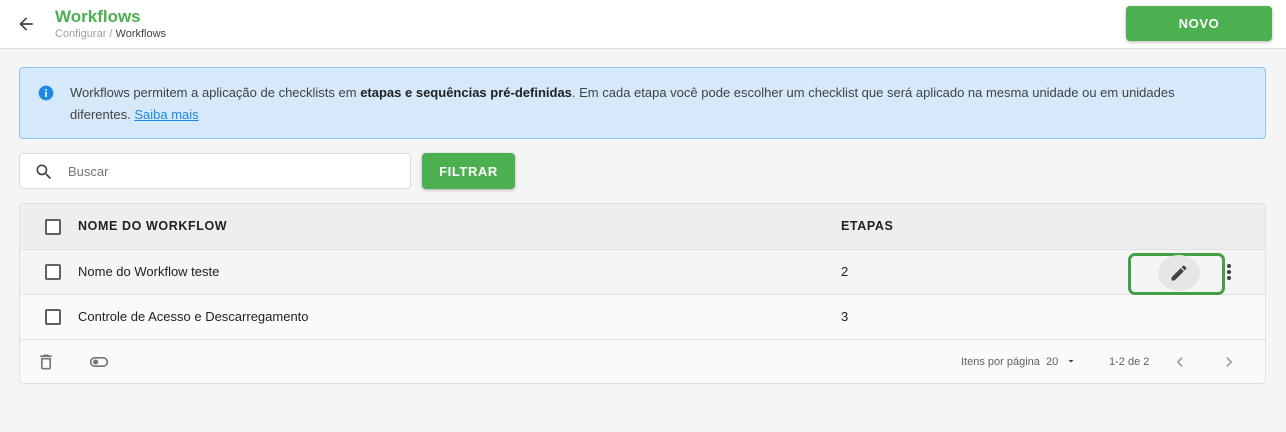  What do you see at coordinates (98, 16) in the screenshot?
I see `page-title: Workflows` at bounding box center [98, 16].